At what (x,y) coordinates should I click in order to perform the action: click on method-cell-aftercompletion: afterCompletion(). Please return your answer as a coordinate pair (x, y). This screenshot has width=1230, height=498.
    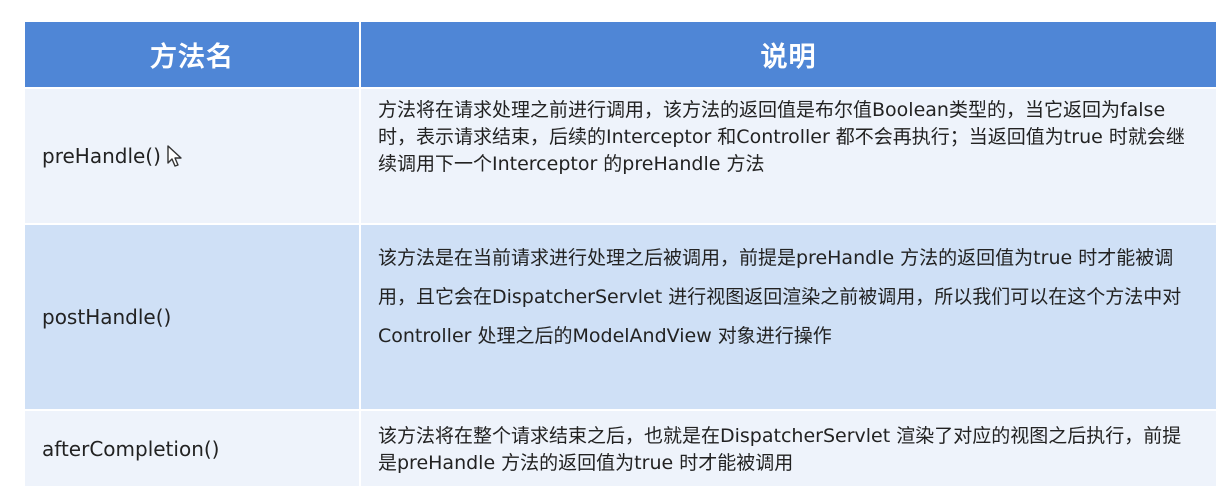
    Looking at the image, I should click on (193, 449).